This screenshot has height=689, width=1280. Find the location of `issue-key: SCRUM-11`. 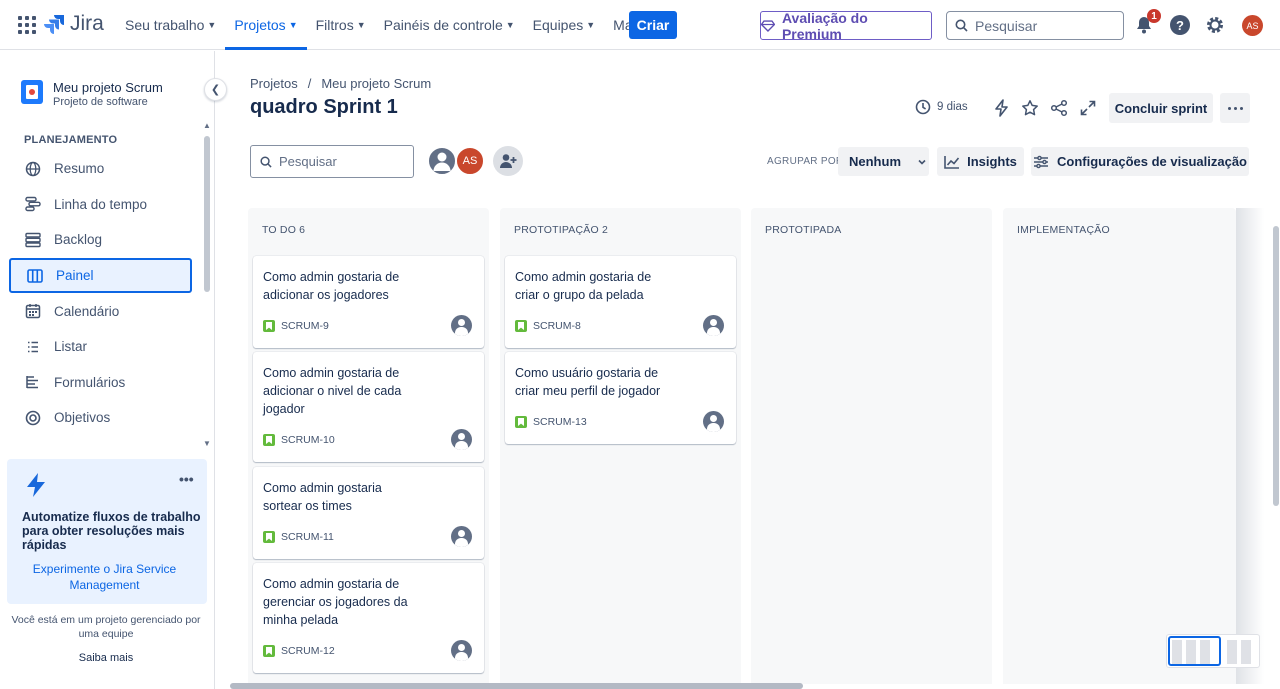

issue-key: SCRUM-11 is located at coordinates (307, 537).